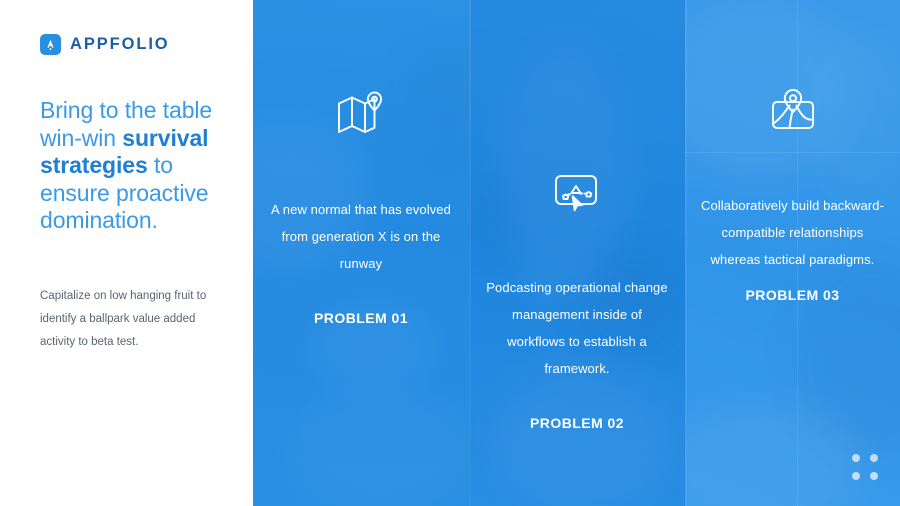  What do you see at coordinates (577, 194) in the screenshot?
I see `network-map-cursor-icon` at bounding box center [577, 194].